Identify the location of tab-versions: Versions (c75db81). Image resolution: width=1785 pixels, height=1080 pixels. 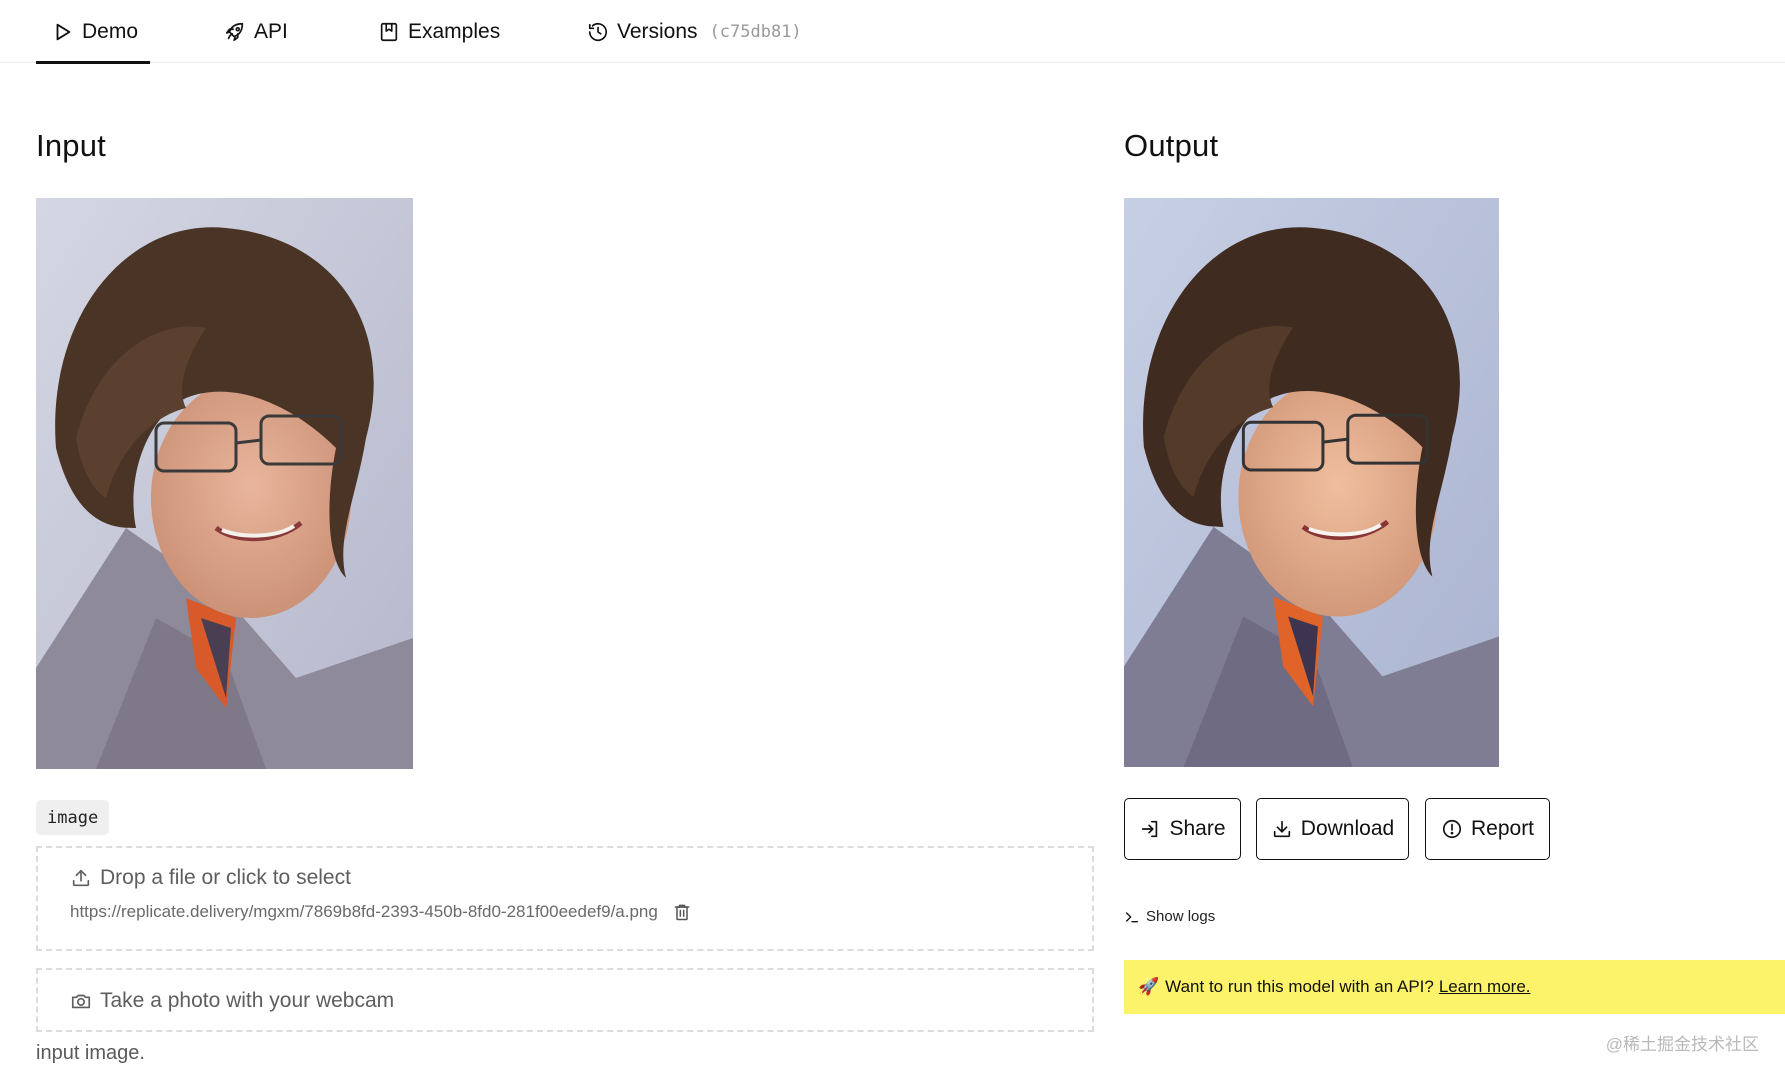
(694, 31).